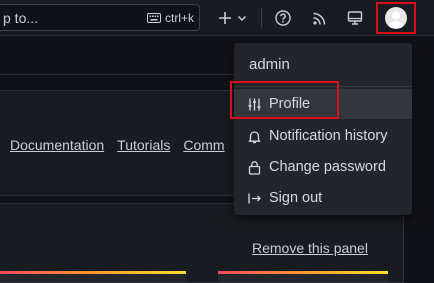  Describe the element at coordinates (203, 145) in the screenshot. I see `community-link: Comm` at that location.